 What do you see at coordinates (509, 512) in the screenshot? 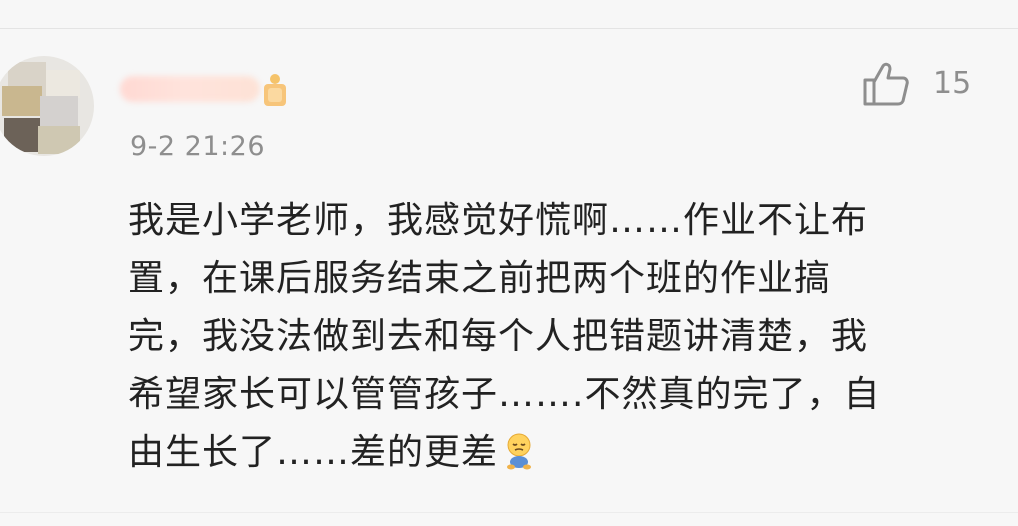
I see `bottom-divider` at bounding box center [509, 512].